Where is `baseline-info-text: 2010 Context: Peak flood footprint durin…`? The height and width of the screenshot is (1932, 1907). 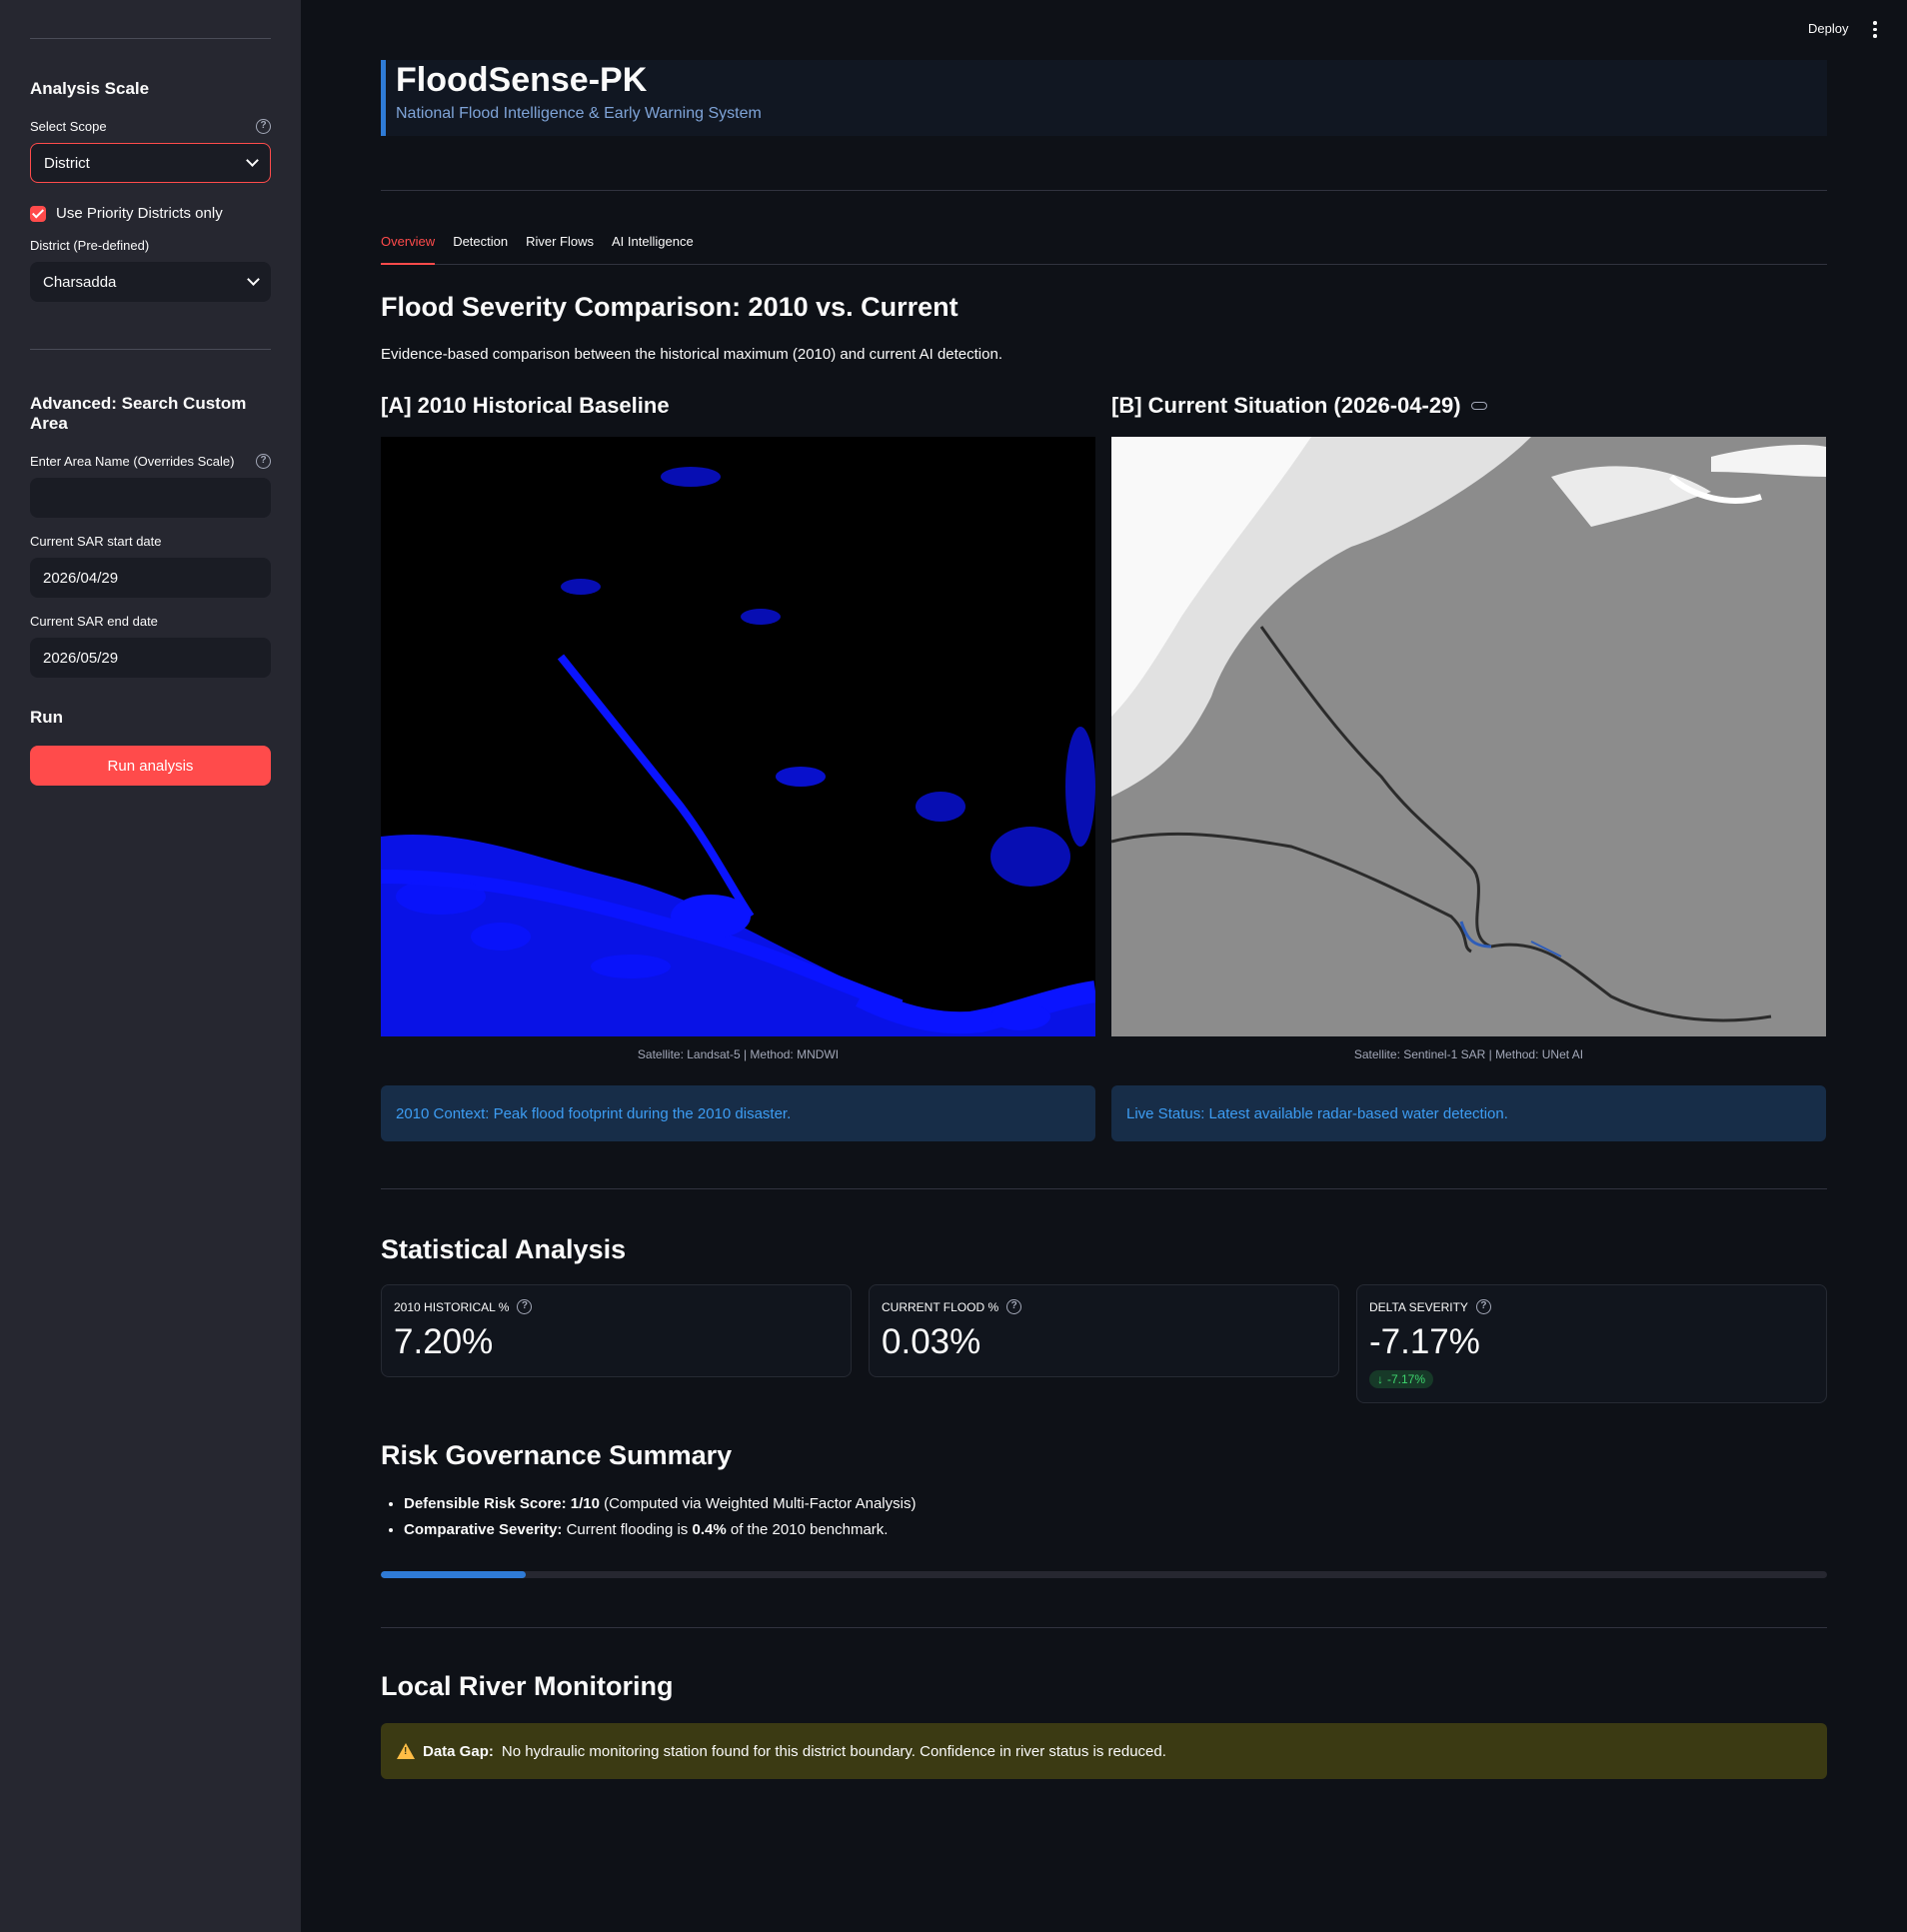 baseline-info-text: 2010 Context: Peak flood footprint durin… is located at coordinates (594, 1113).